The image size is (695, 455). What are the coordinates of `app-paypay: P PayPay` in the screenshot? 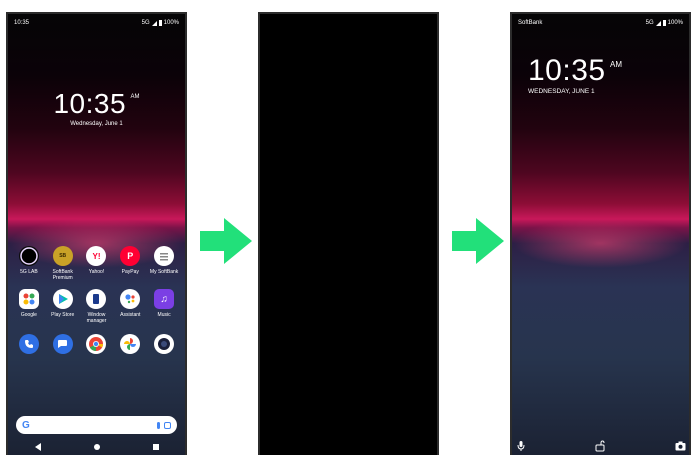 It's located at (130, 263).